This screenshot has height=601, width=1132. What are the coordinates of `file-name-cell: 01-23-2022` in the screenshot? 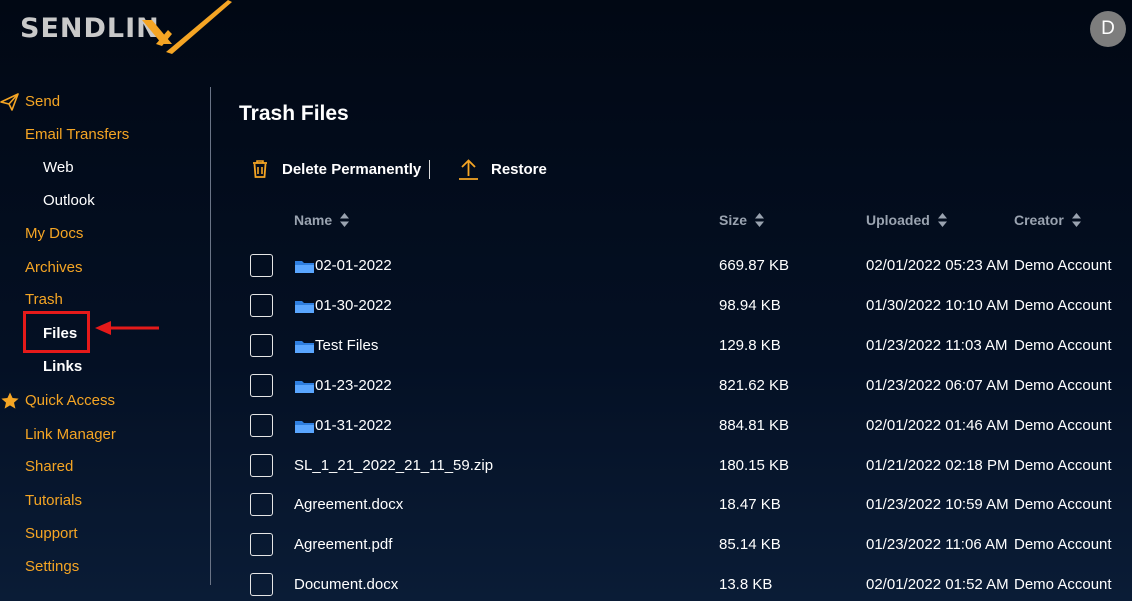 It's located at (343, 386).